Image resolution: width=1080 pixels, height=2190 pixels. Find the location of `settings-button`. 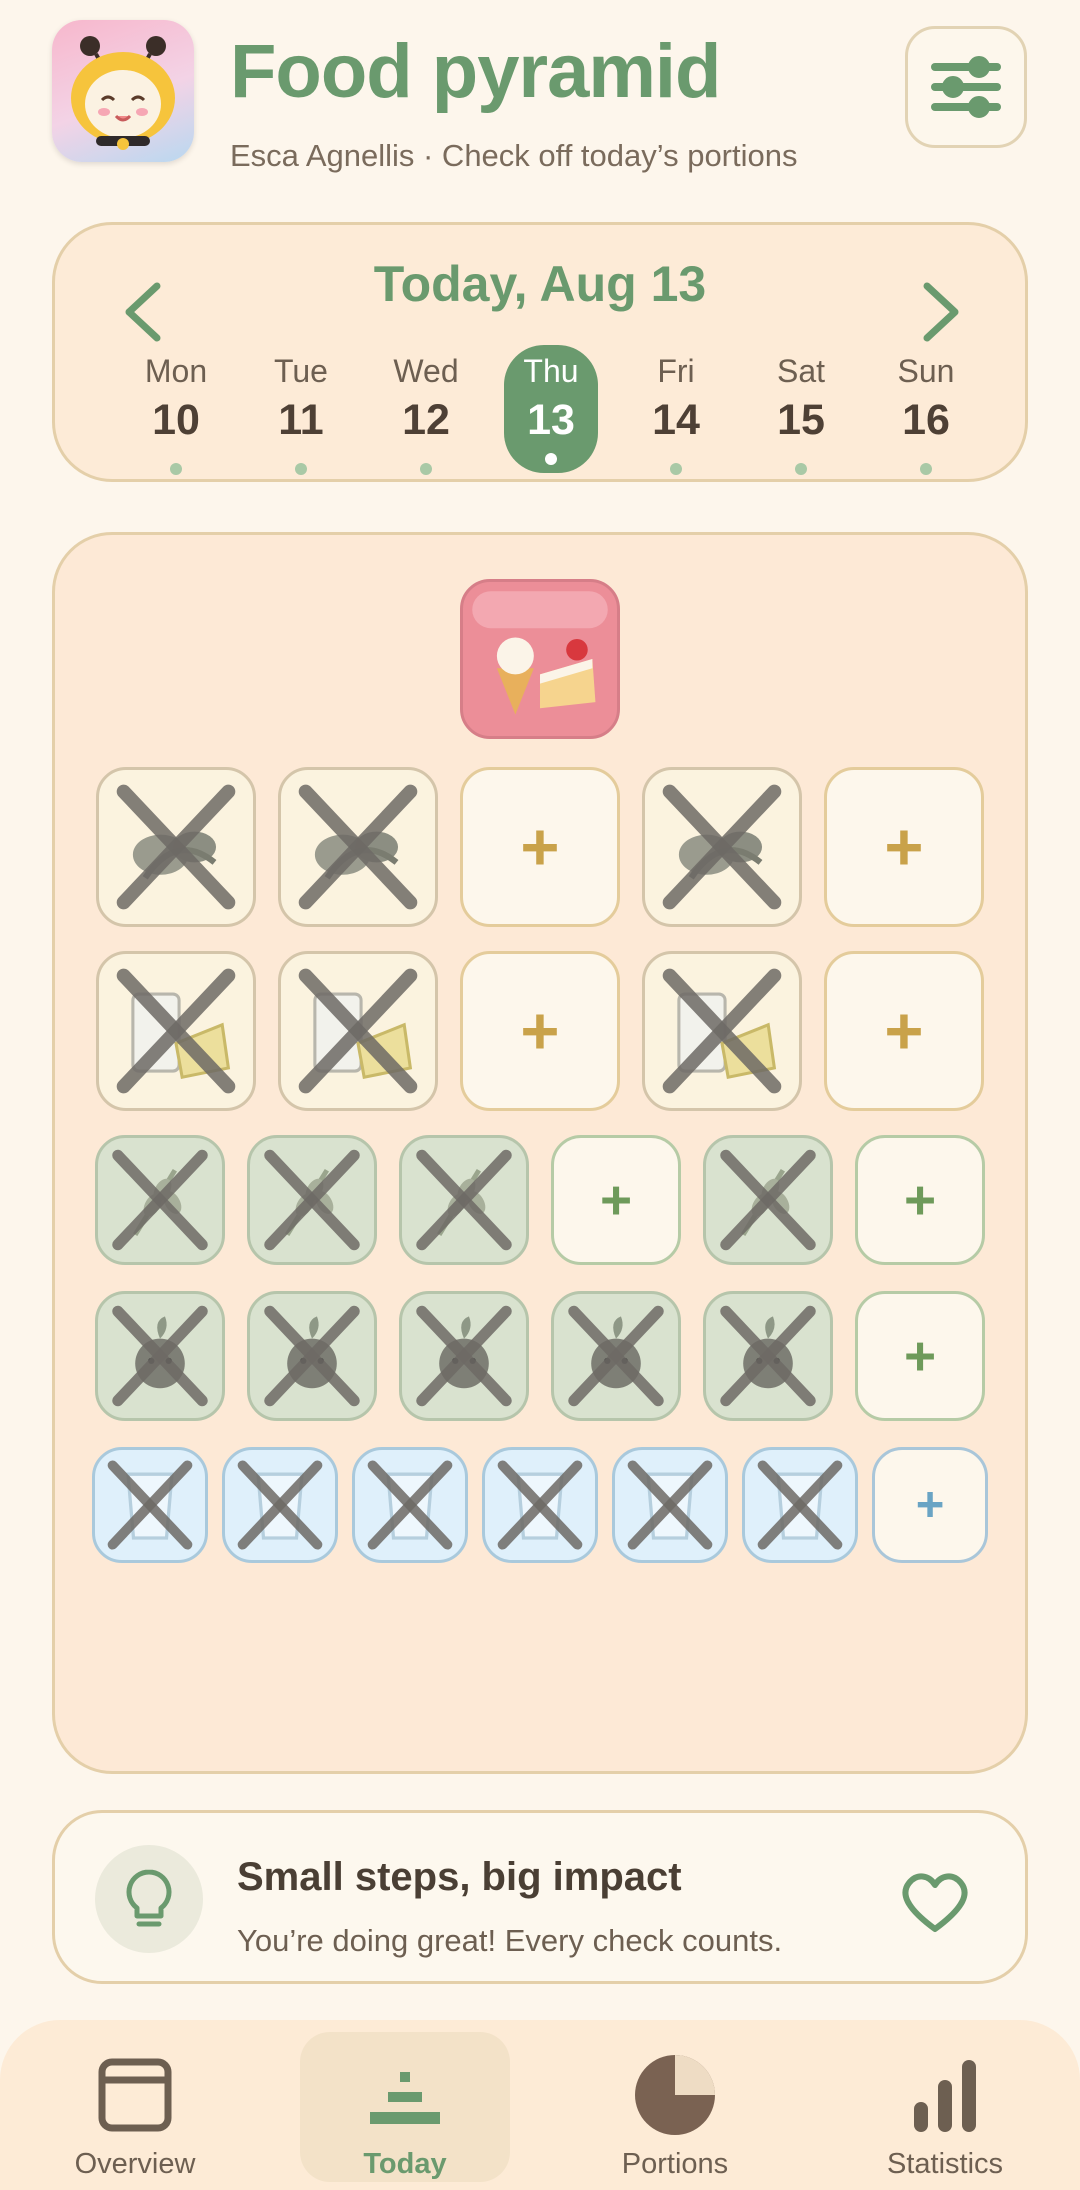

settings-button is located at coordinates (966, 87).